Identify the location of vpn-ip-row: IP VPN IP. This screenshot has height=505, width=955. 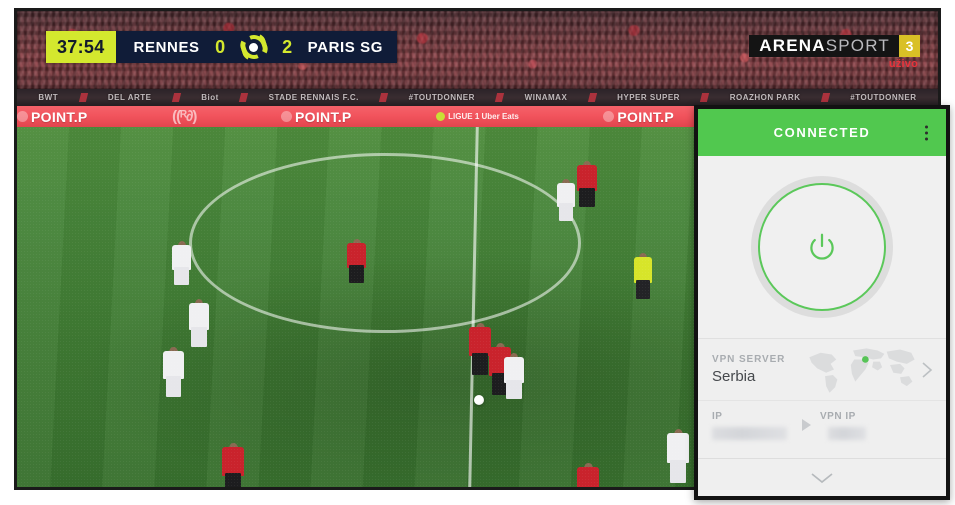
(822, 429).